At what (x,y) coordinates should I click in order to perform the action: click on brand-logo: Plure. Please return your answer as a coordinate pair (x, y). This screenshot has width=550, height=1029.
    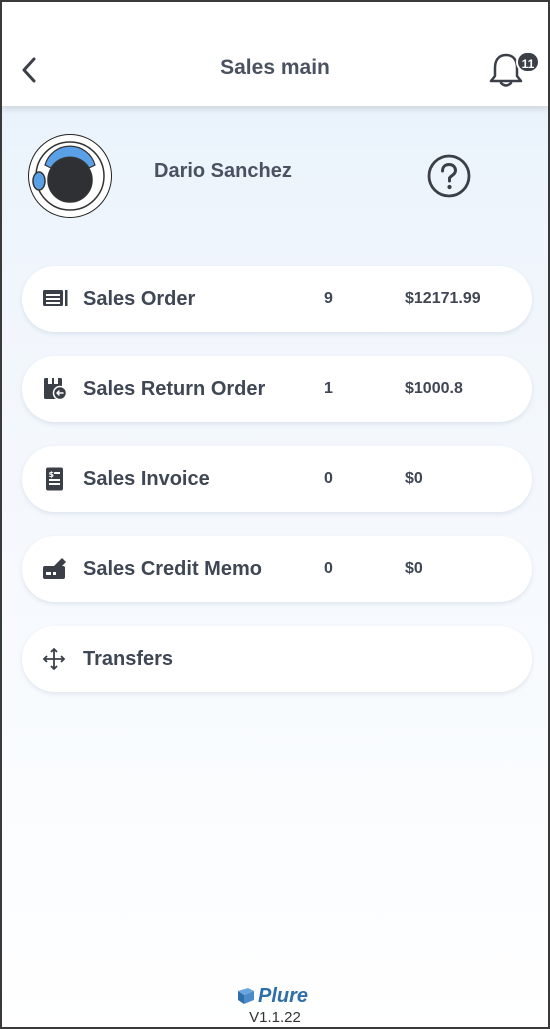
    Looking at the image, I should click on (279, 996).